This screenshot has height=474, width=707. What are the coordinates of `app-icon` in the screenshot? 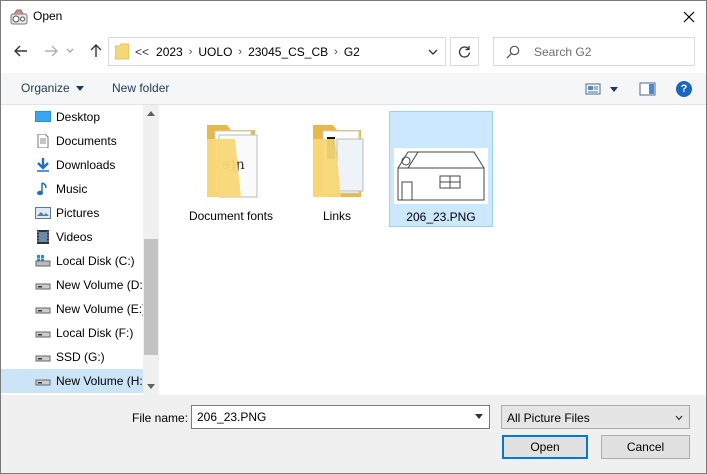 It's located at (19, 17).